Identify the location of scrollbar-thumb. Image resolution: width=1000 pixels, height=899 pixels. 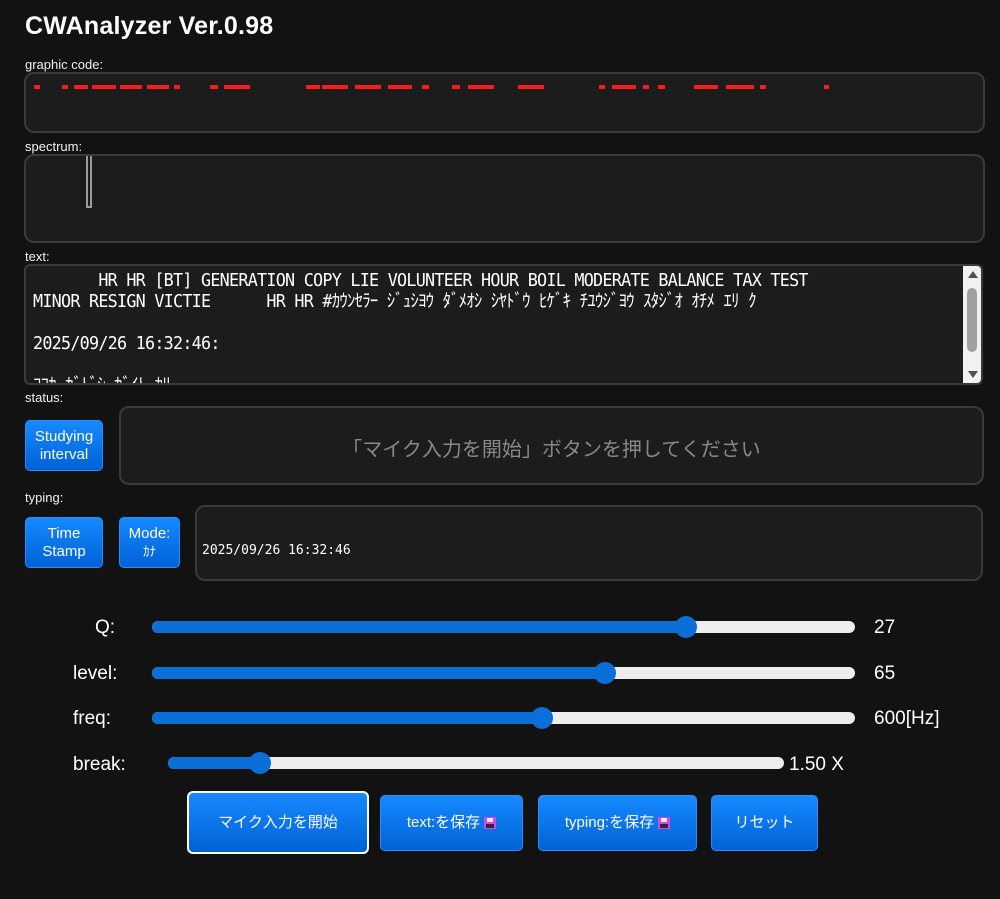
(972, 320).